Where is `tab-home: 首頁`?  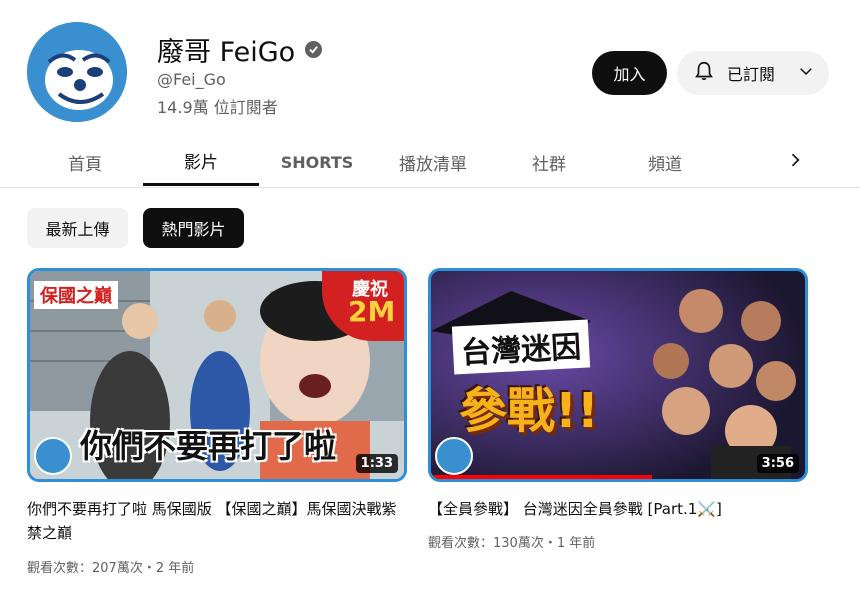 tab-home: 首頁 is located at coordinates (85, 162).